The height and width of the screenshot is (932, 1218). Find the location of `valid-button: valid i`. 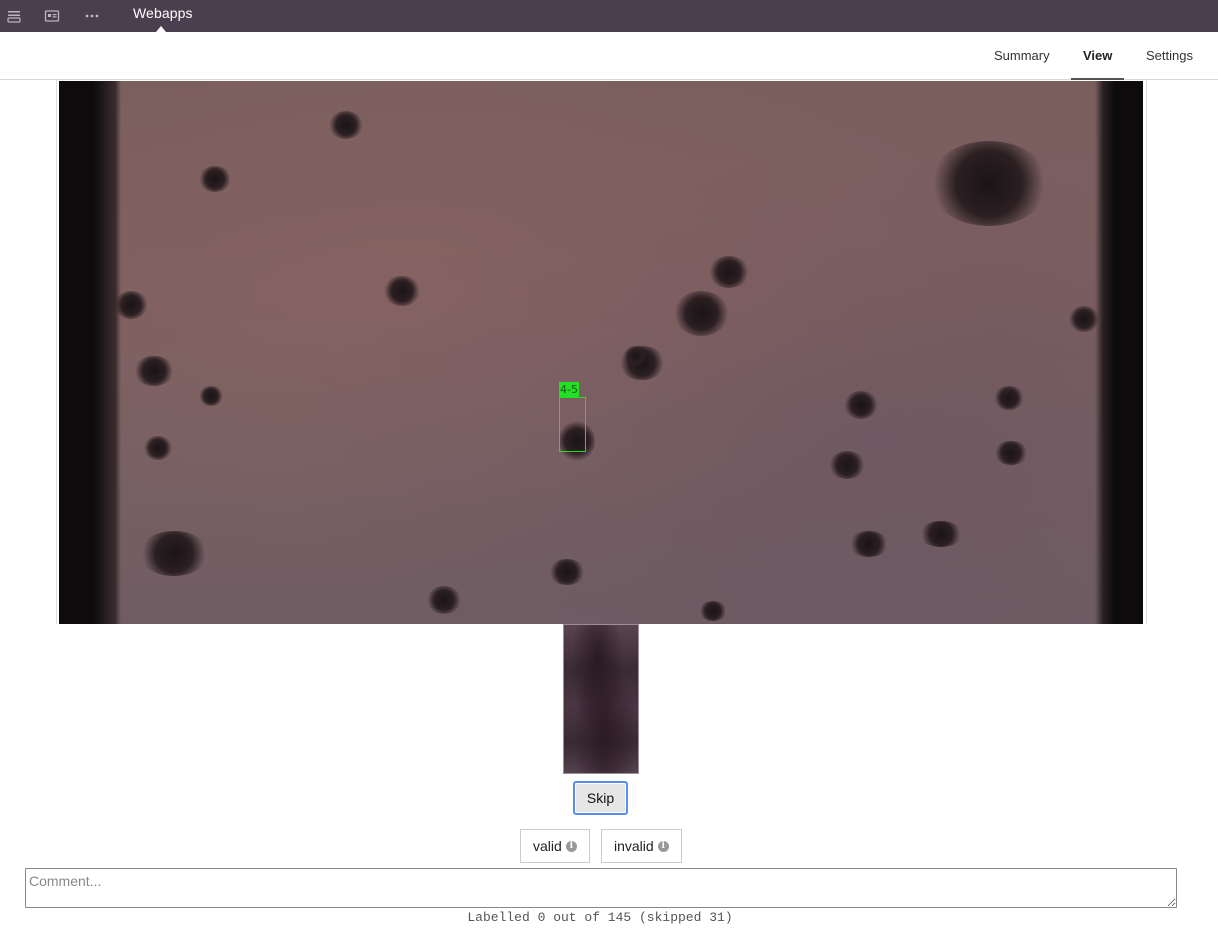

valid-button: valid i is located at coordinates (555, 846).